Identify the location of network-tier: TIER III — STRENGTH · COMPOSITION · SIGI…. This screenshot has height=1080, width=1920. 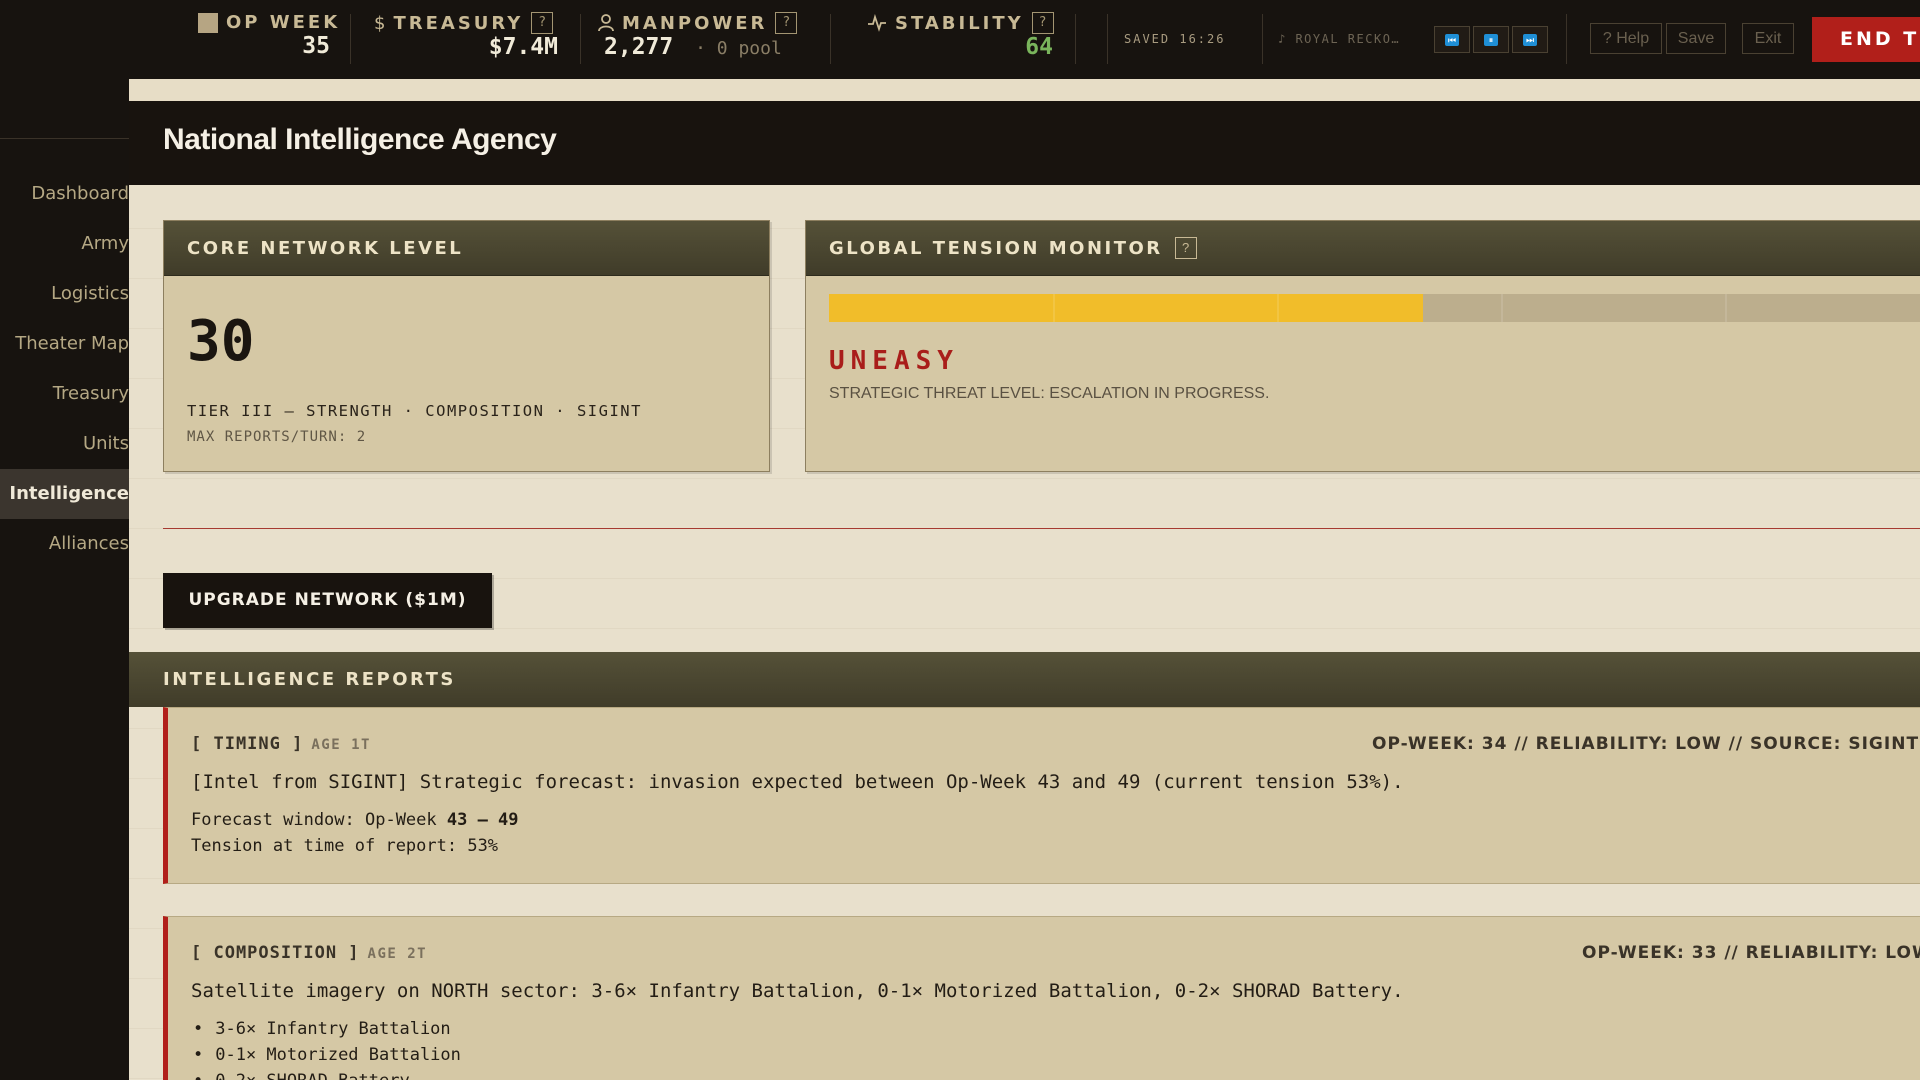
(414, 411).